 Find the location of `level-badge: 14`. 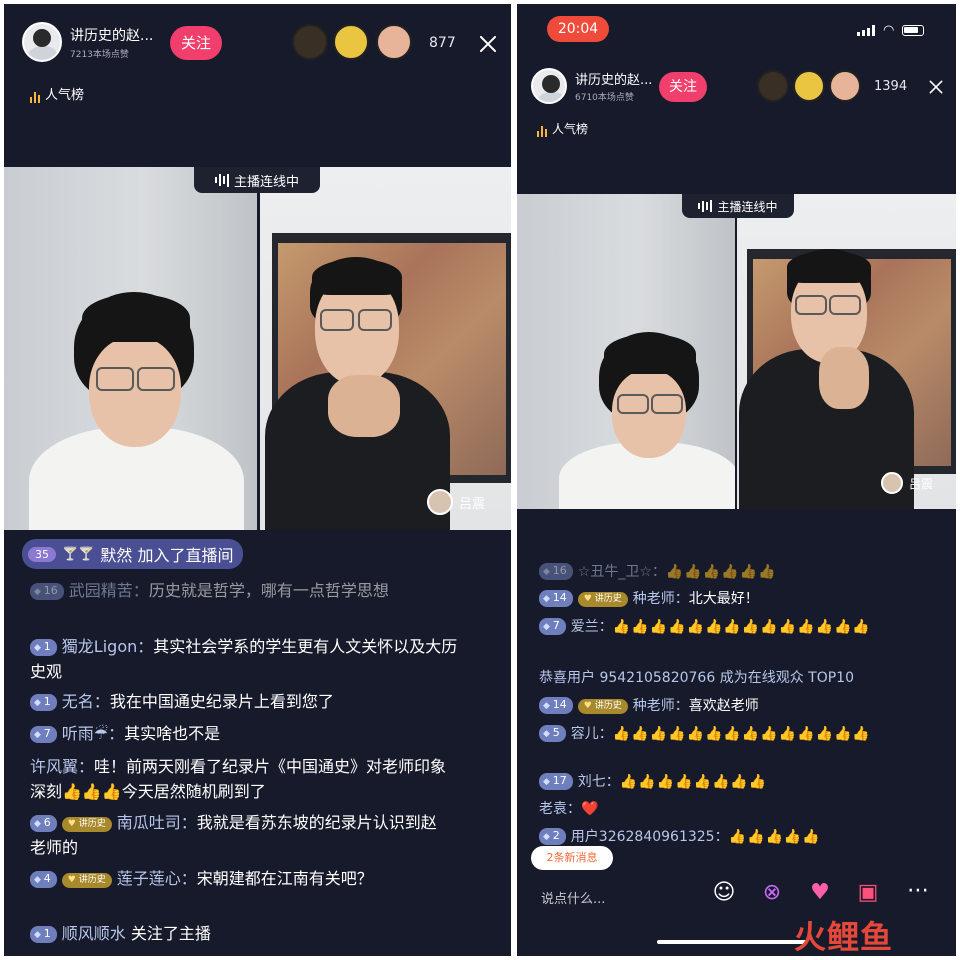

level-badge: 14 is located at coordinates (556, 598).